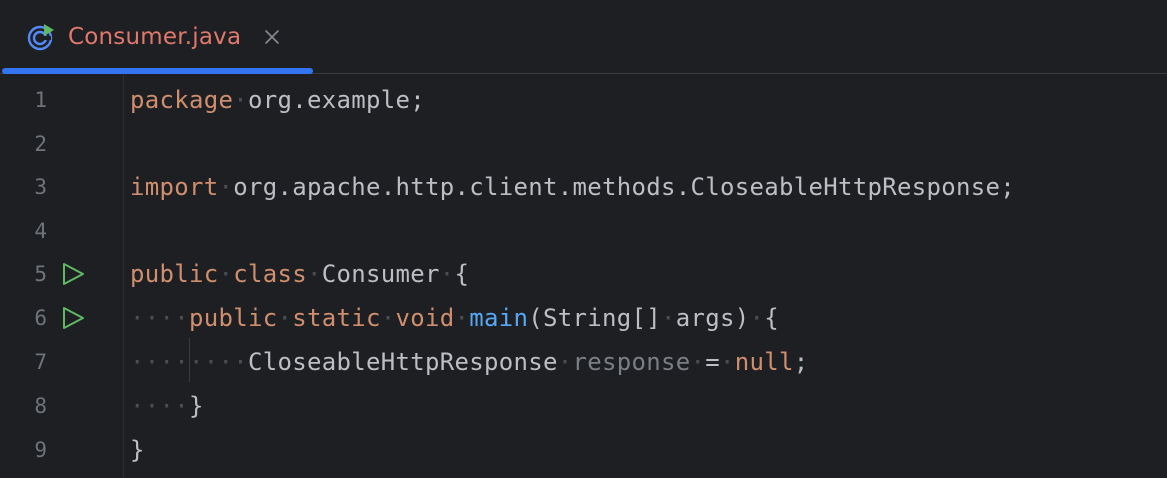  What do you see at coordinates (583, 450) in the screenshot?
I see `code-line-9: 9 }` at bounding box center [583, 450].